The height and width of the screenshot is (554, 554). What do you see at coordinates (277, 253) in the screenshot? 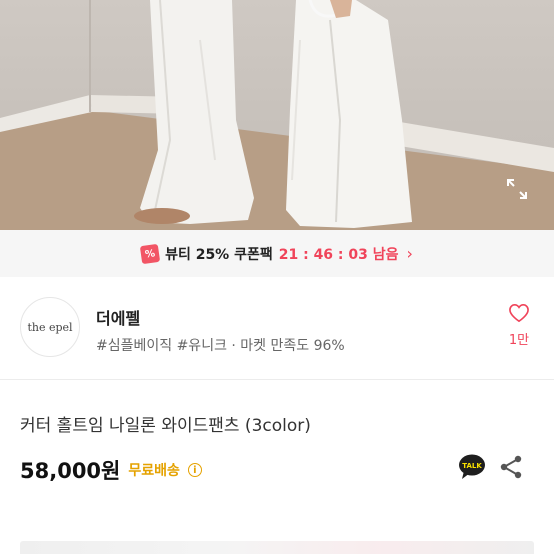
I see `coupon-banner: % 뷰티 25% 쿠폰팩 21 : 46 : 03 남음 ›` at bounding box center [277, 253].